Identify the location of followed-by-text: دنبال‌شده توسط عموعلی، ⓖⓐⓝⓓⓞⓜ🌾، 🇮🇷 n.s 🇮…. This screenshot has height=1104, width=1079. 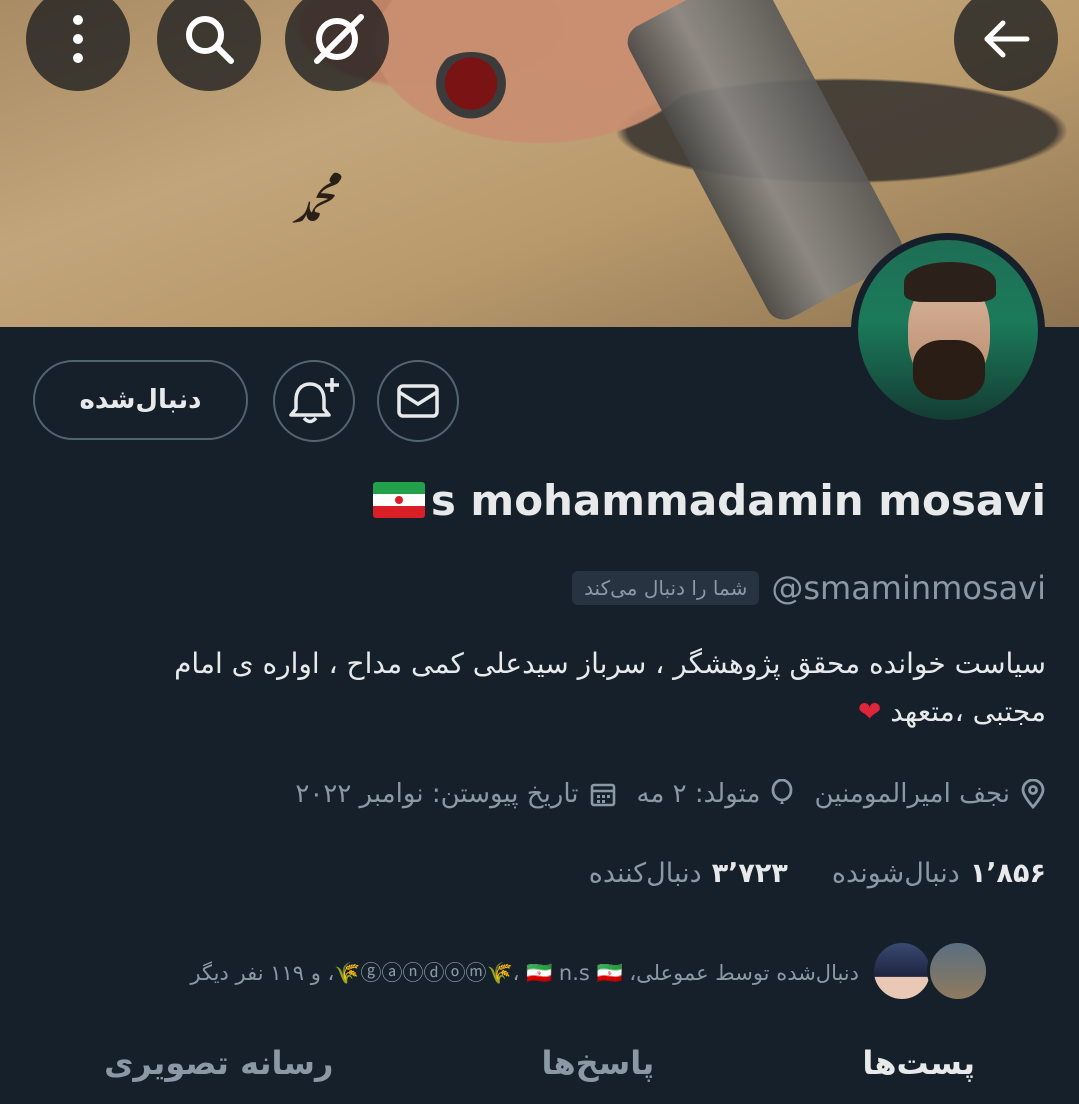
(524, 973).